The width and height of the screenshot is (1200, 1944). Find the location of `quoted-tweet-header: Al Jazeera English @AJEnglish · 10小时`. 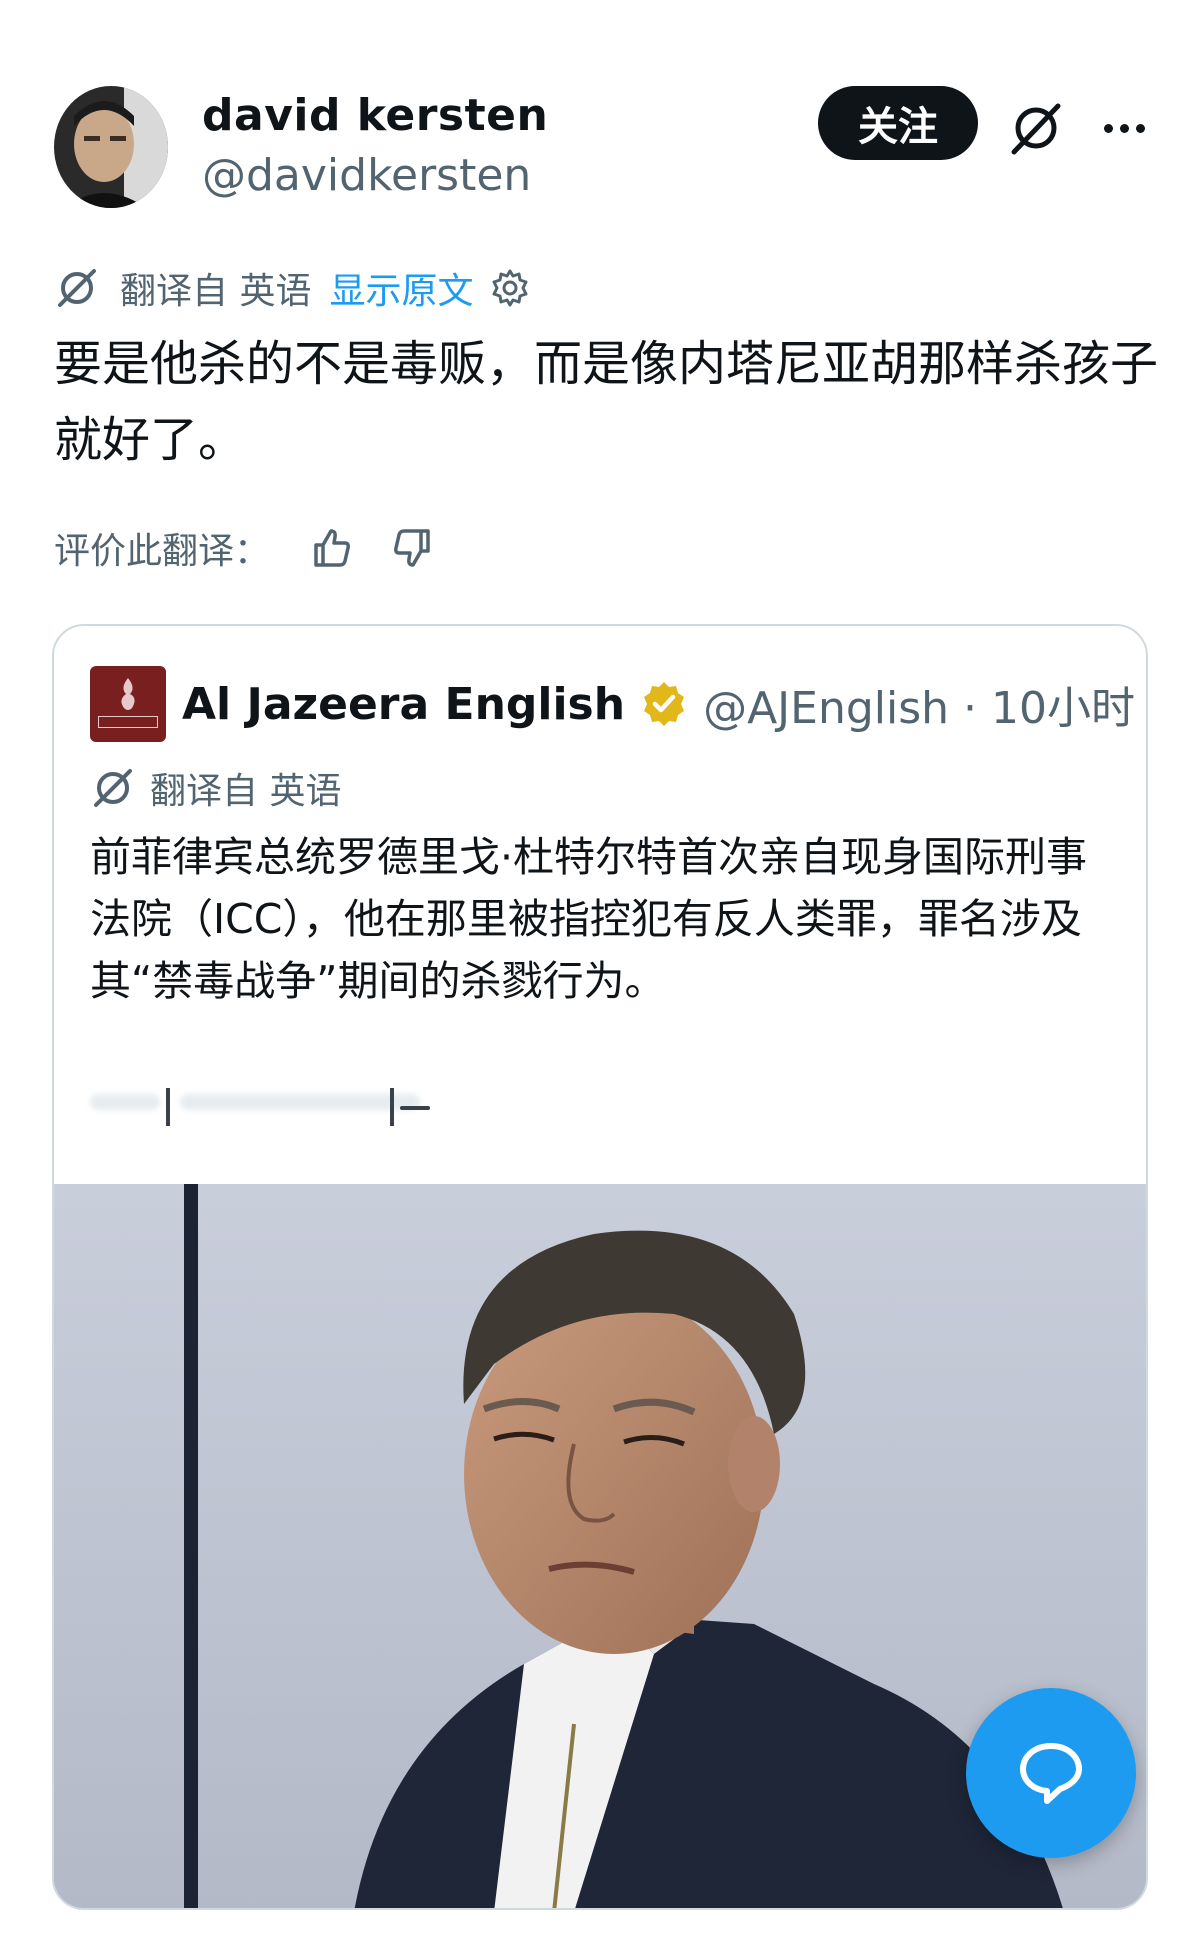

quoted-tweet-header: Al Jazeera English @AJEnglish · 10小时 is located at coordinates (612, 704).